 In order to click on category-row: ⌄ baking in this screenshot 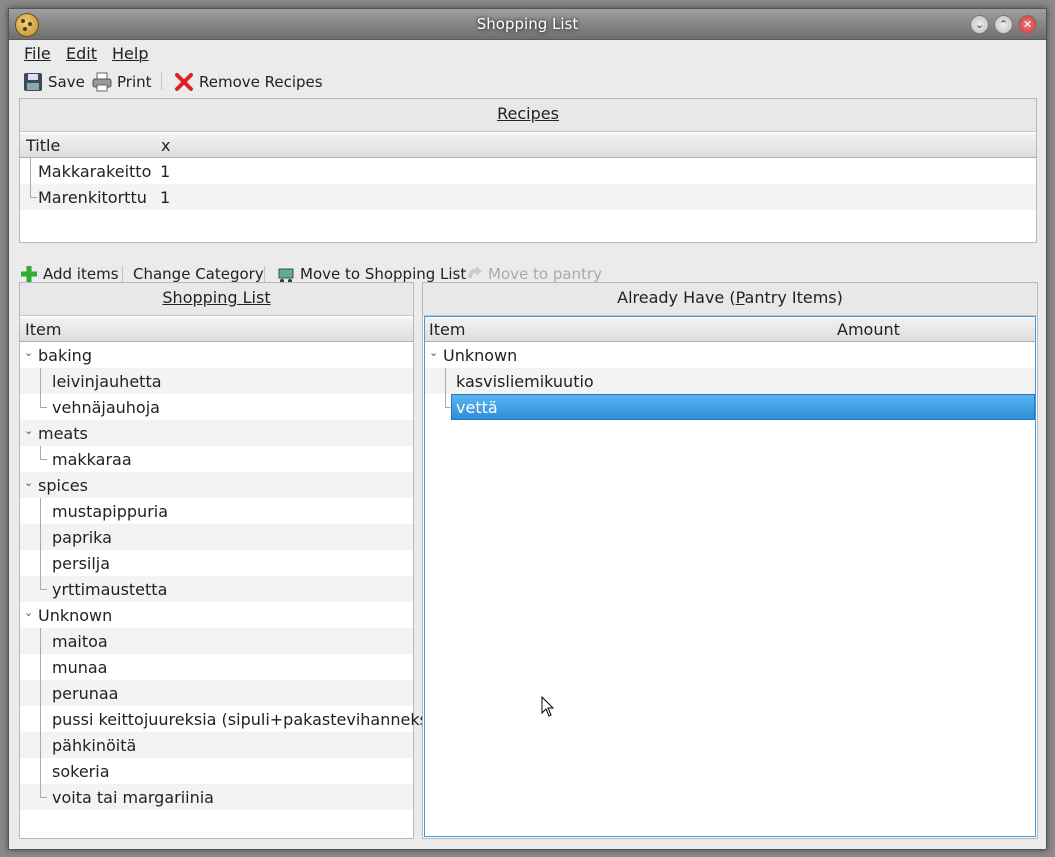, I will do `click(216, 355)`.